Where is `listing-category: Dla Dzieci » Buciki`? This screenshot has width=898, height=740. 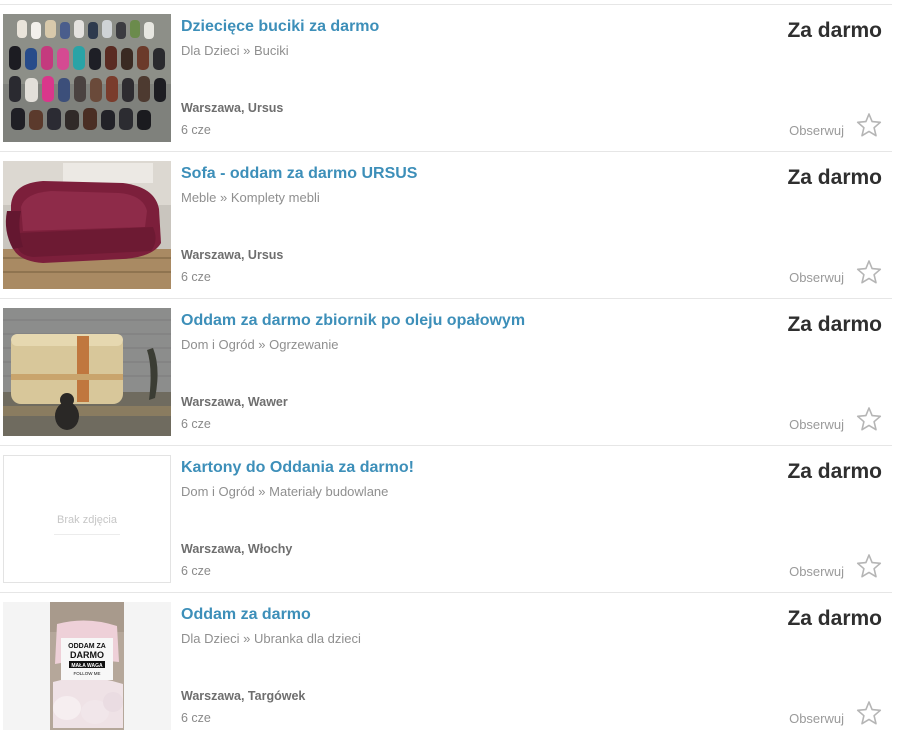 listing-category: Dla Dzieci » Buciki is located at coordinates (235, 50).